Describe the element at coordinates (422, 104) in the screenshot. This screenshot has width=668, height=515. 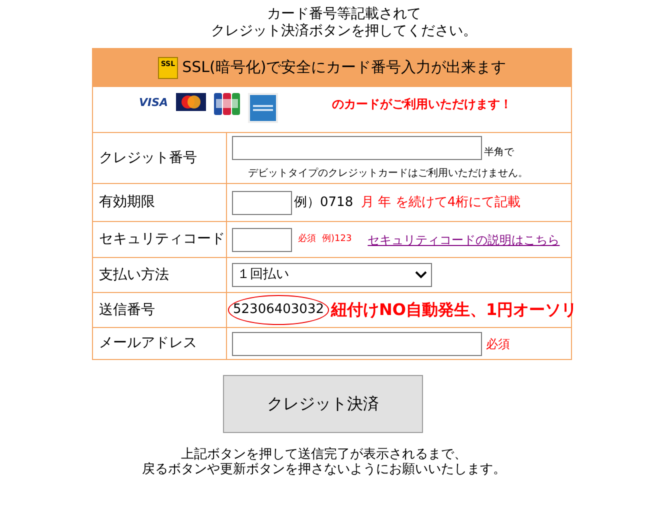
I see `accepted-cards-notice: のカードがご利用いただけます！` at that location.